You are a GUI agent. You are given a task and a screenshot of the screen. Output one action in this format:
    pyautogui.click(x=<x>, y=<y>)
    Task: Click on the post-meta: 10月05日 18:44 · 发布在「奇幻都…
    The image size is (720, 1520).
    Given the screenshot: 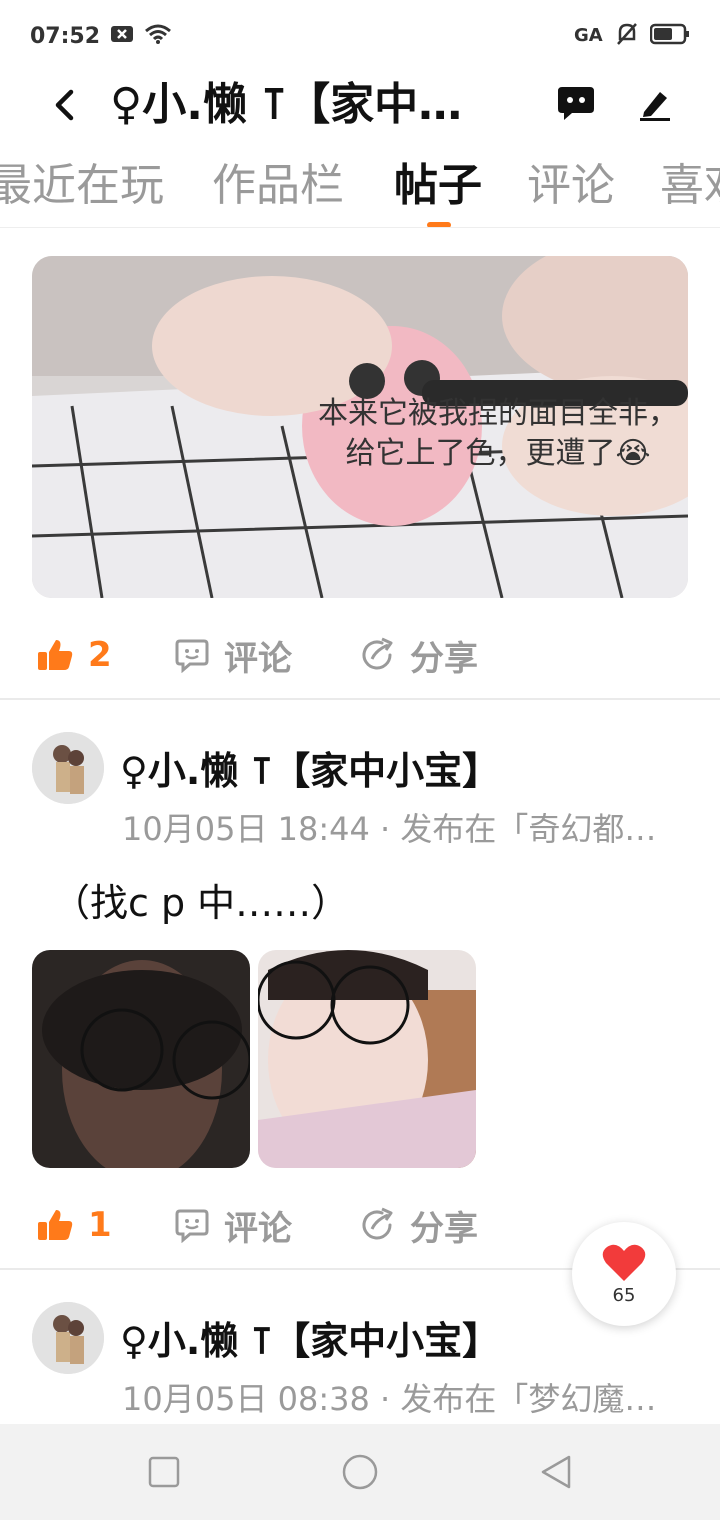 What is the action you would take?
    pyautogui.click(x=389, y=829)
    